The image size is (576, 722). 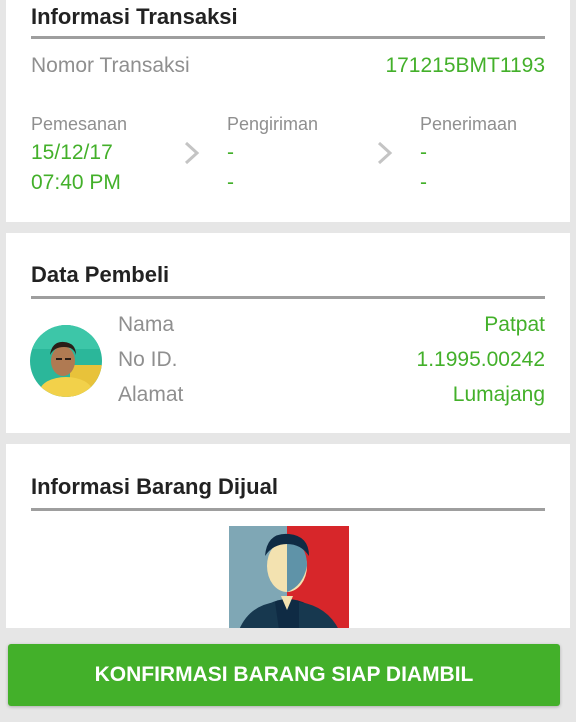 What do you see at coordinates (110, 65) in the screenshot?
I see `transaction-number-label: Nomor Transaksi` at bounding box center [110, 65].